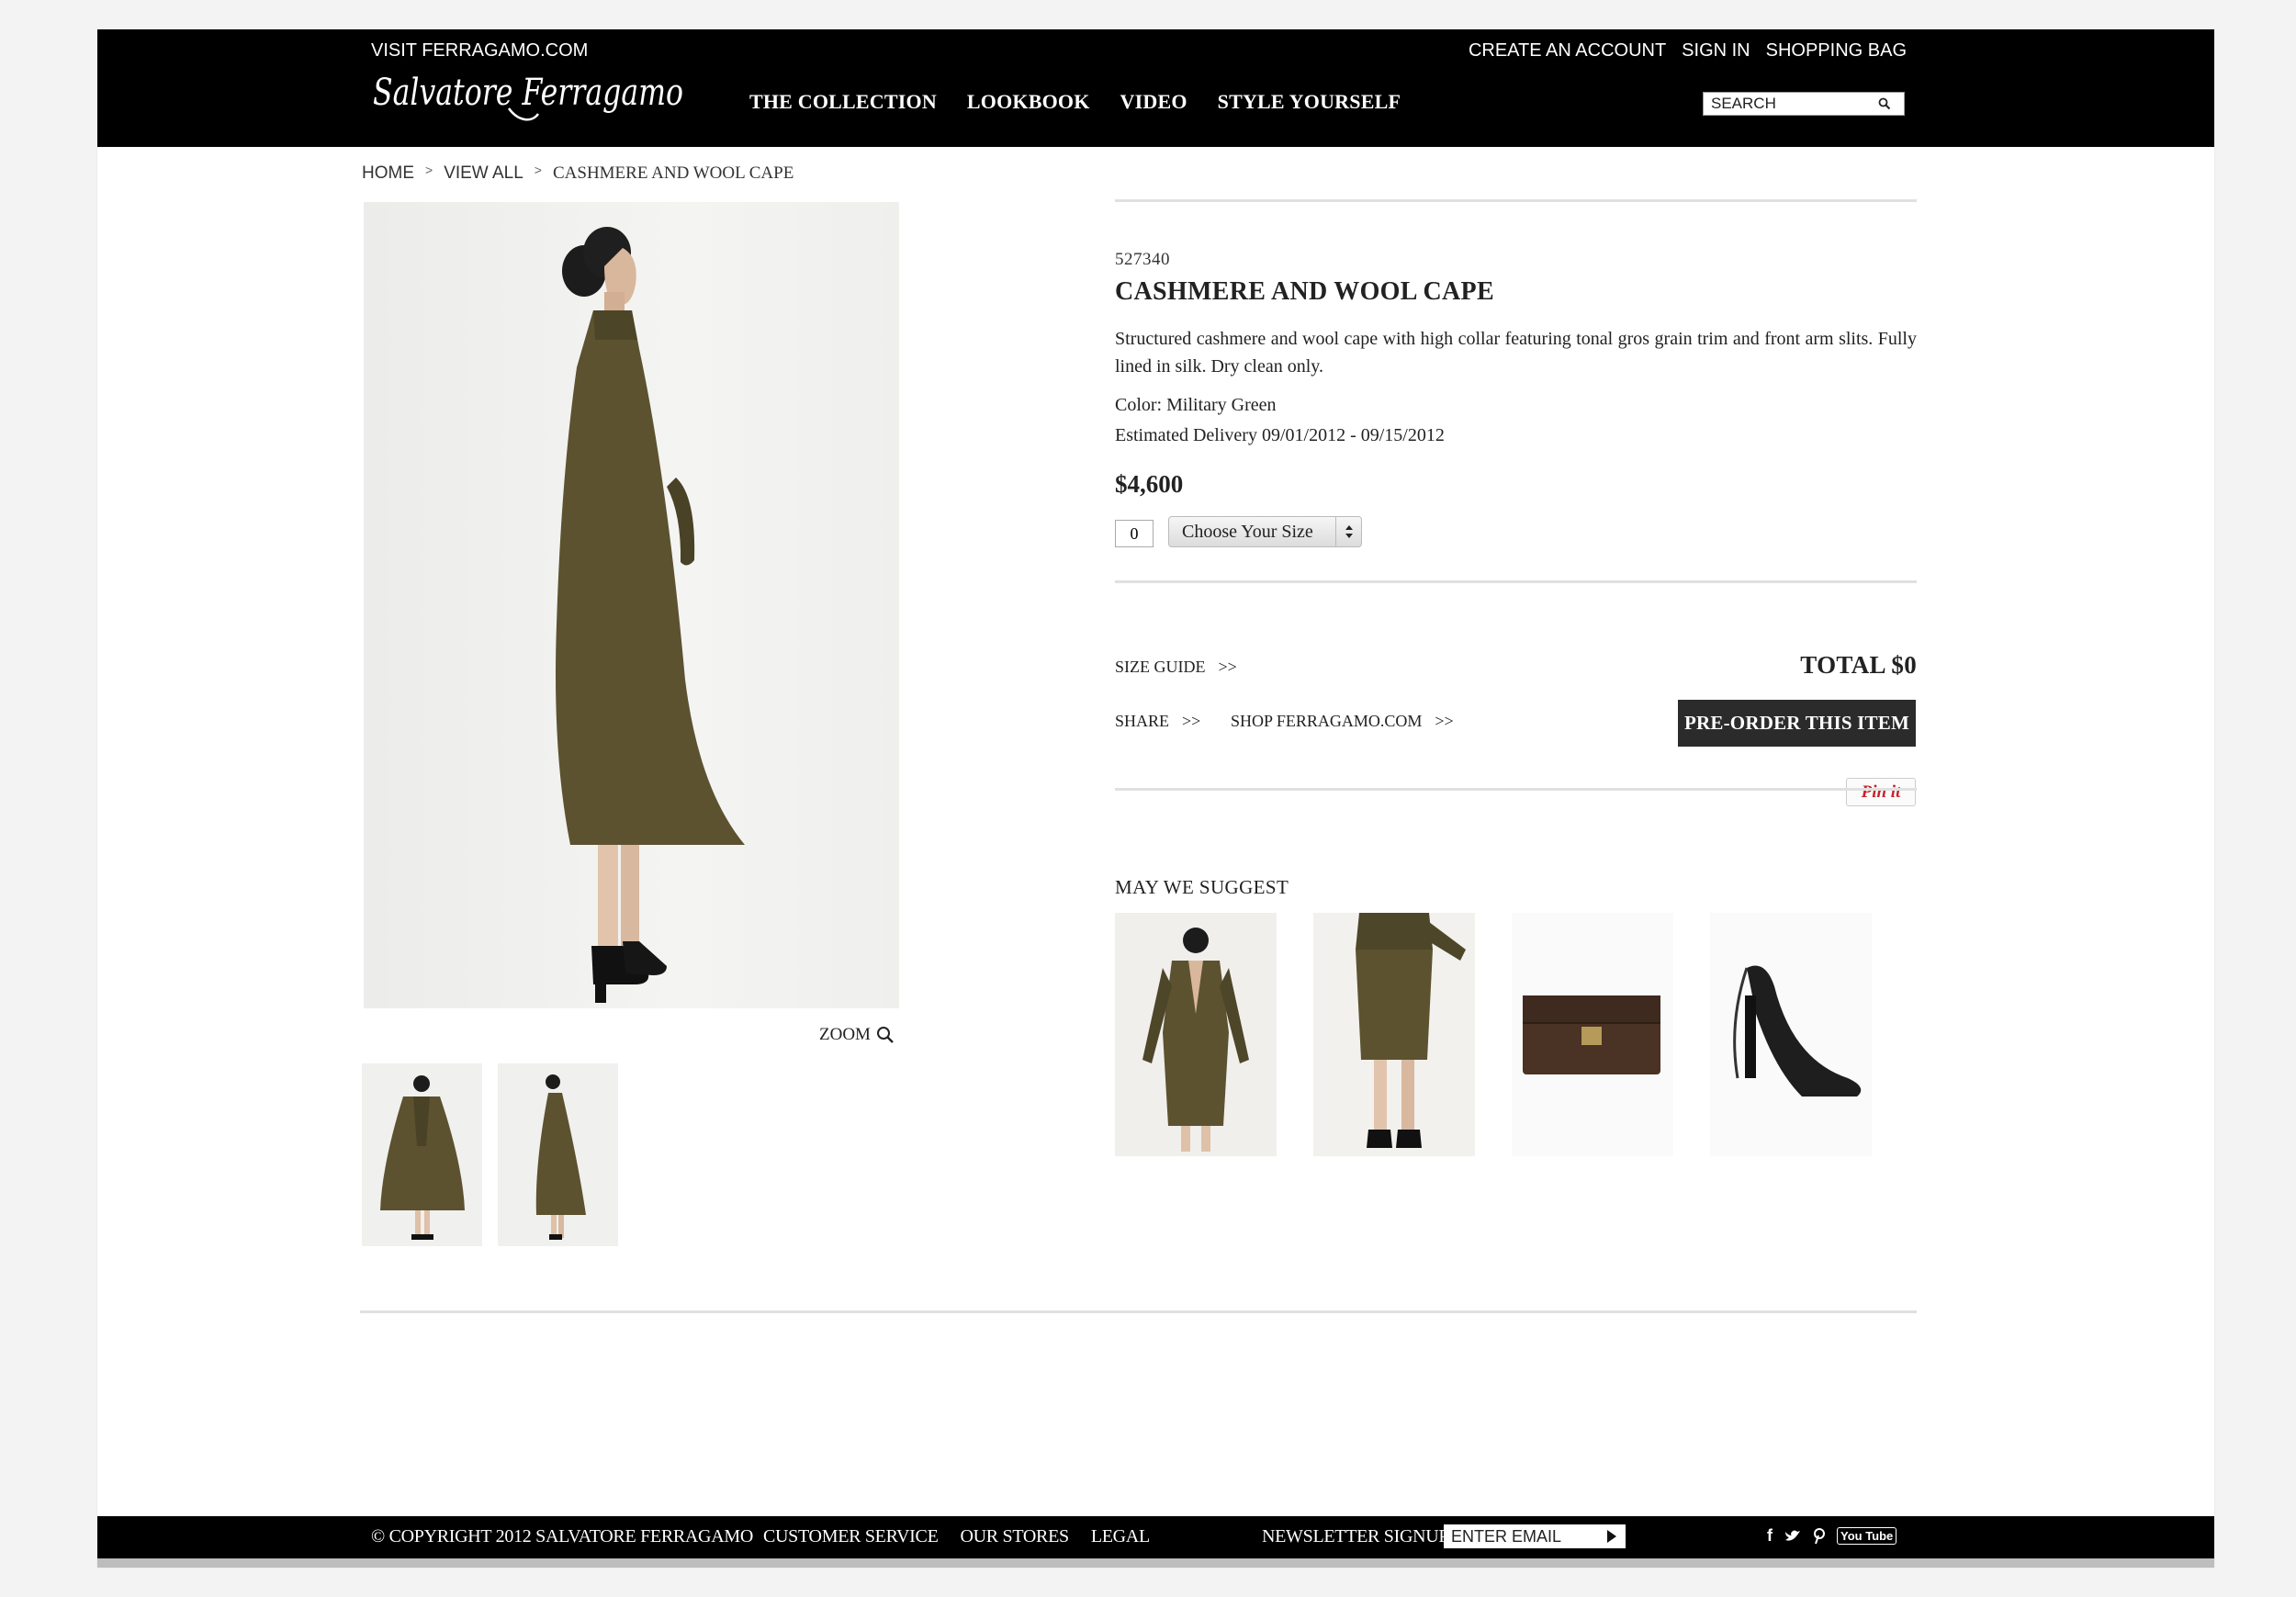 The width and height of the screenshot is (2296, 1597). Describe the element at coordinates (1196, 405) in the screenshot. I see `product-color: Color: Military Green` at that location.